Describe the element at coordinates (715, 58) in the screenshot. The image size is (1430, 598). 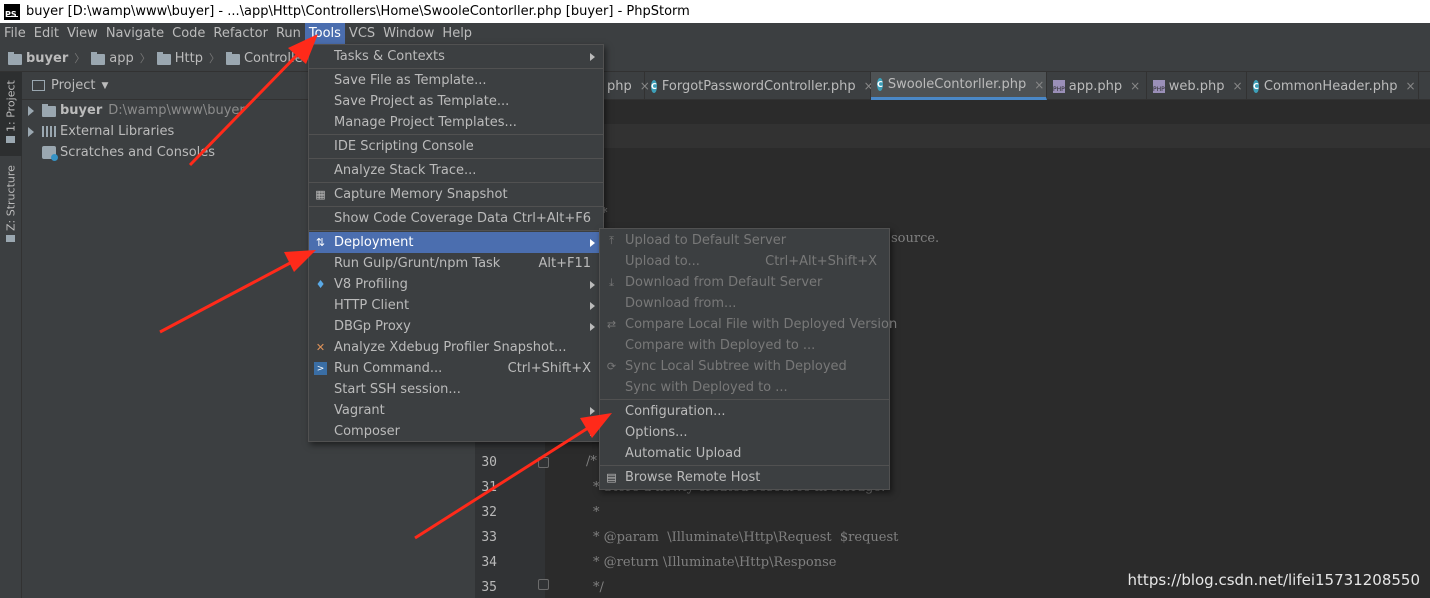
I see `breadcrumb: buyer 〉 app 〉 Http 〉 Controllers 〉 H` at that location.